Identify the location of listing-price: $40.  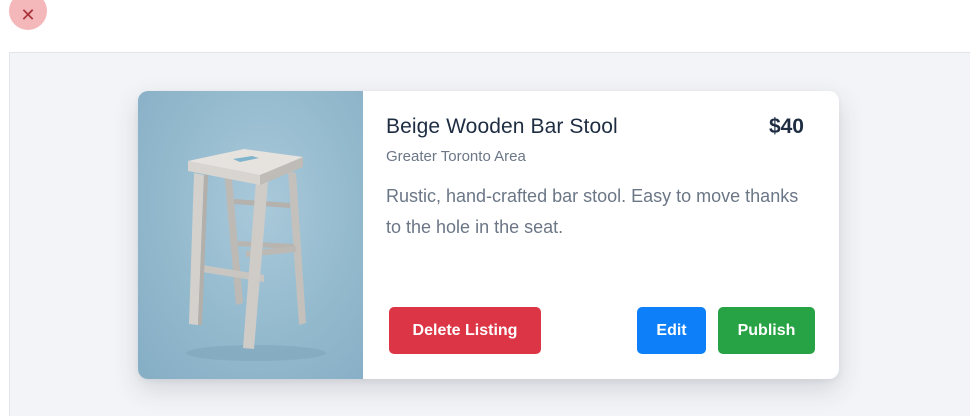
(786, 126).